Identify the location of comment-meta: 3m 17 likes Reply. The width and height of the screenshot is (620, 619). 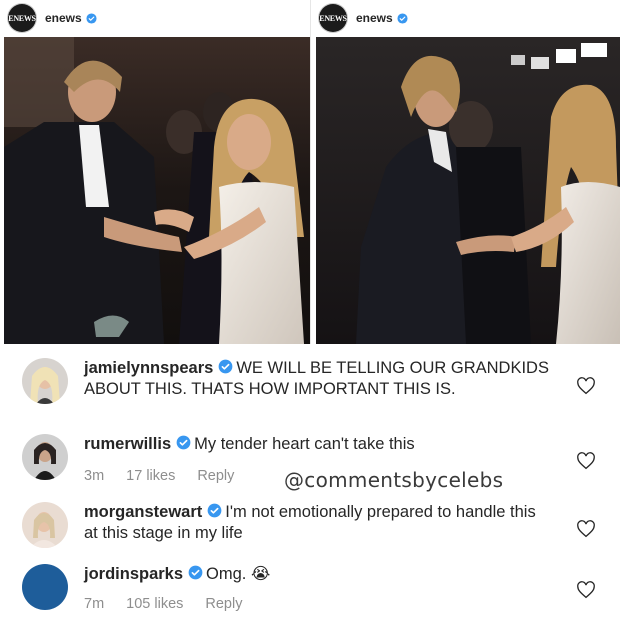
(170, 476).